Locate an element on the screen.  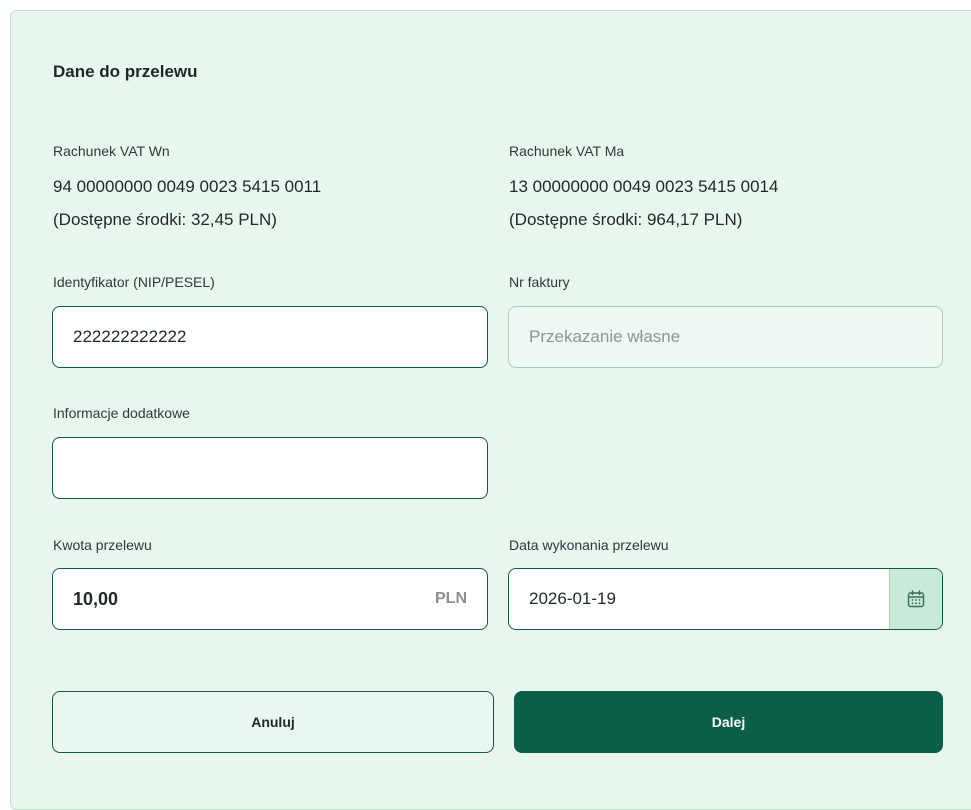
section-title: Dane do przelewu is located at coordinates (125, 71).